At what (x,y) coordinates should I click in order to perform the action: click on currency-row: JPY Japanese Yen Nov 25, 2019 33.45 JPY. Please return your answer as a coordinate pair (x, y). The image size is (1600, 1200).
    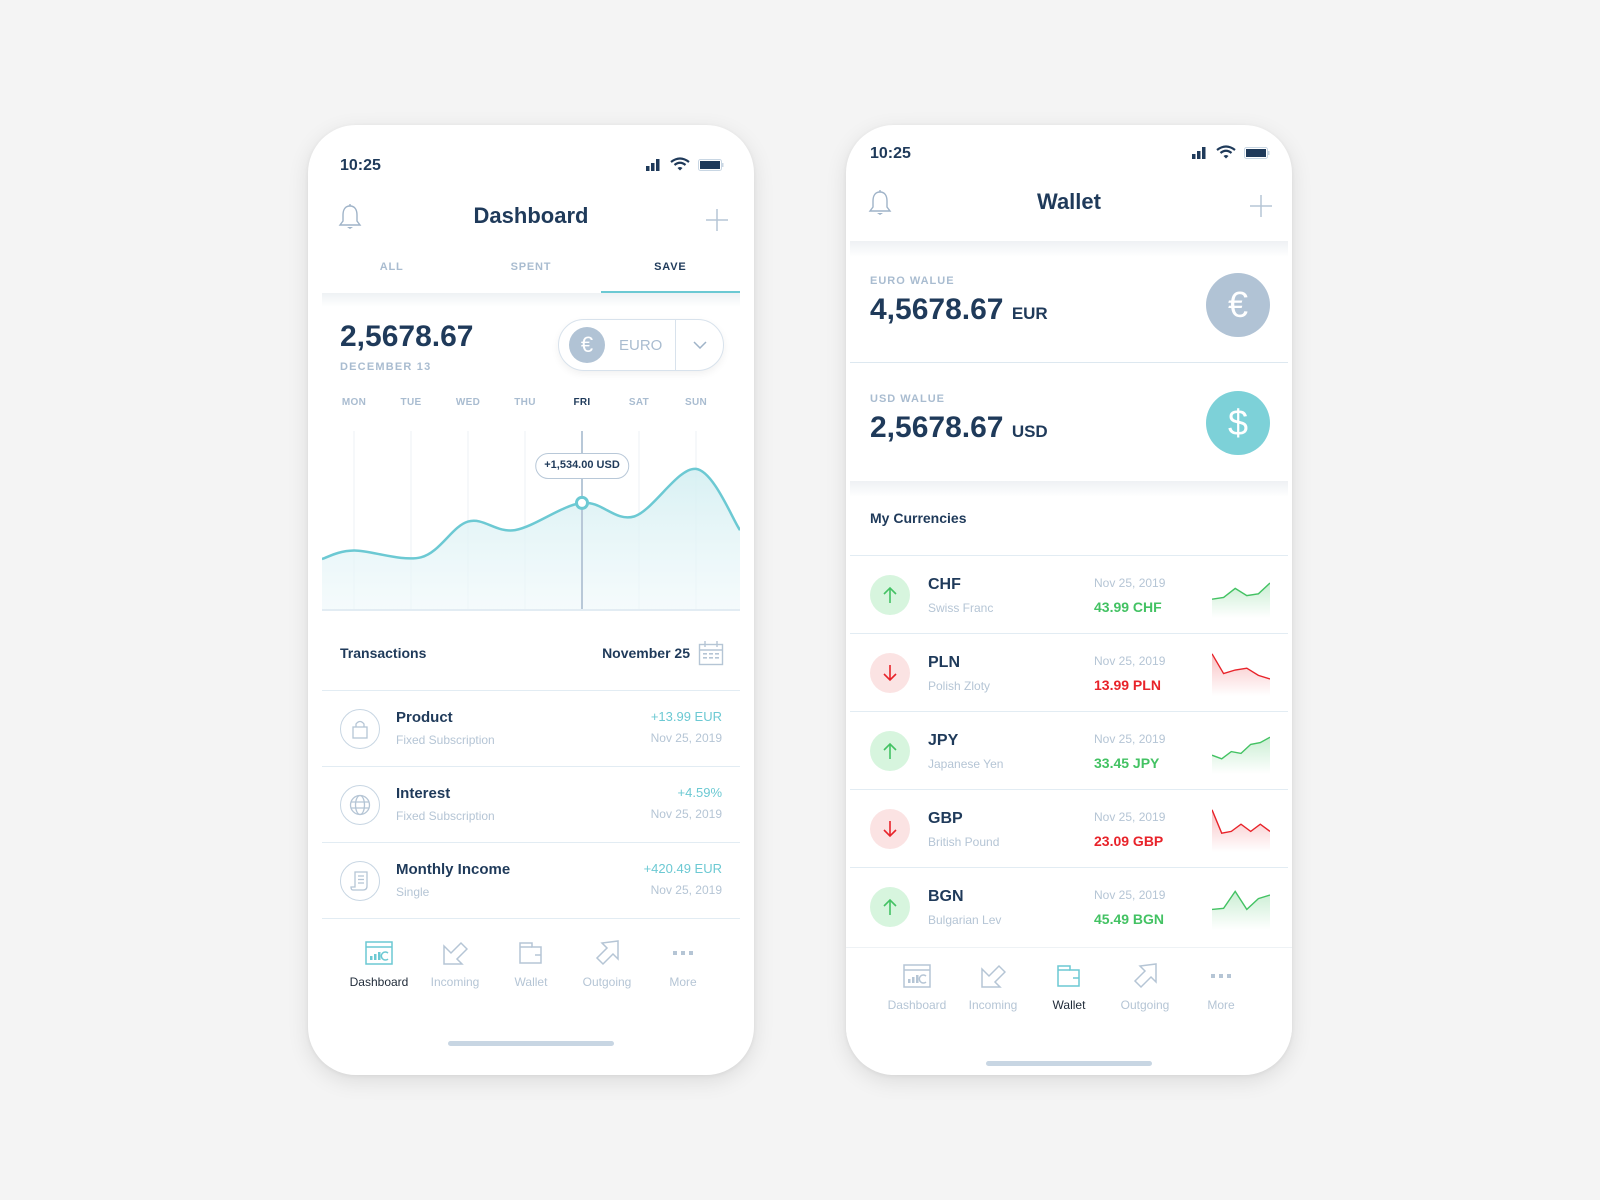
    Looking at the image, I should click on (1069, 750).